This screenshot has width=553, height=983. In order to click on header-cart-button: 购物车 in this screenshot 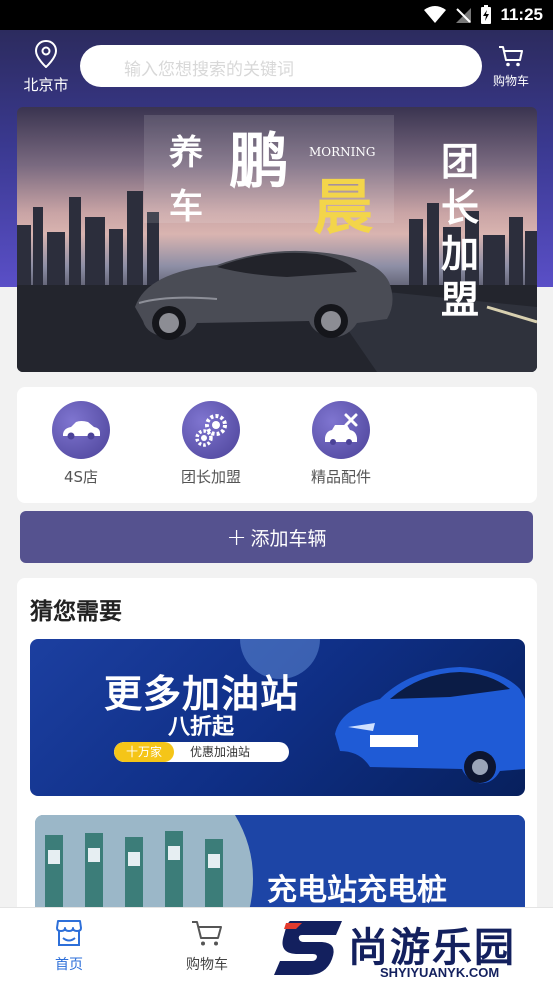, I will do `click(511, 66)`.